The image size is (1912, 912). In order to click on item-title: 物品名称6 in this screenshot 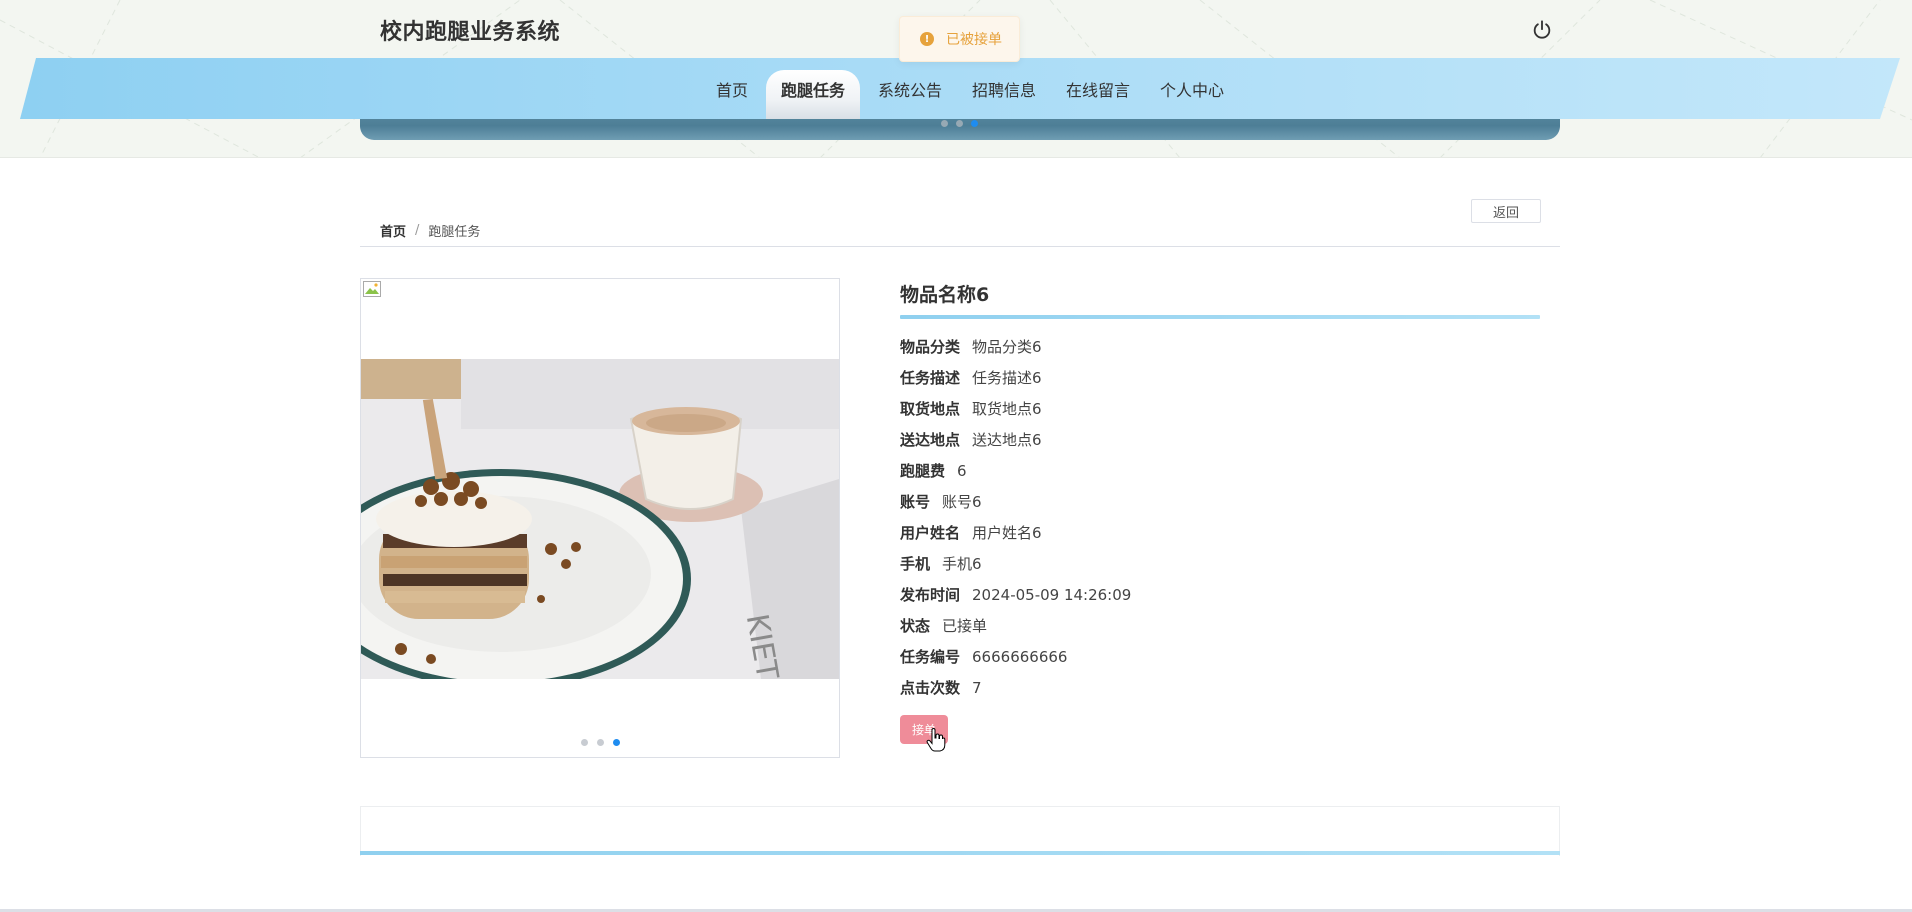, I will do `click(945, 295)`.